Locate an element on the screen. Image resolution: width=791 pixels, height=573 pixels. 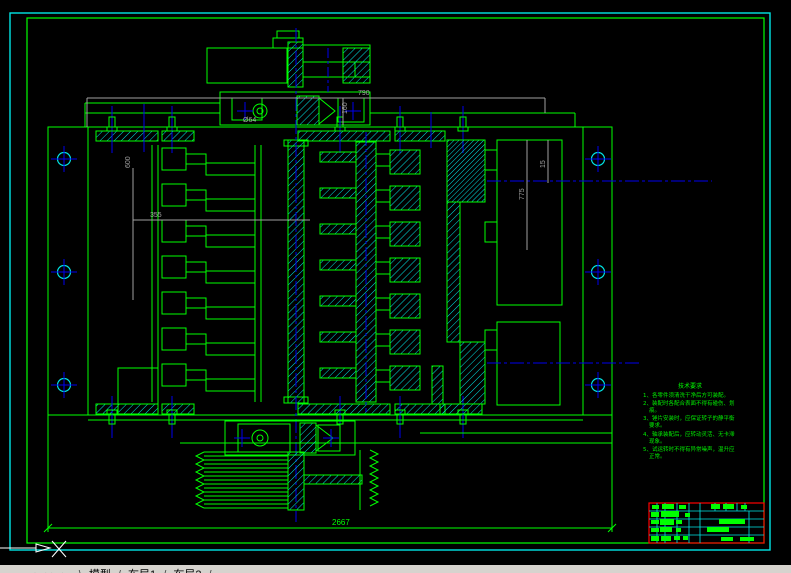
dim-overall-width-text: 2667 is located at coordinates (341, 522).